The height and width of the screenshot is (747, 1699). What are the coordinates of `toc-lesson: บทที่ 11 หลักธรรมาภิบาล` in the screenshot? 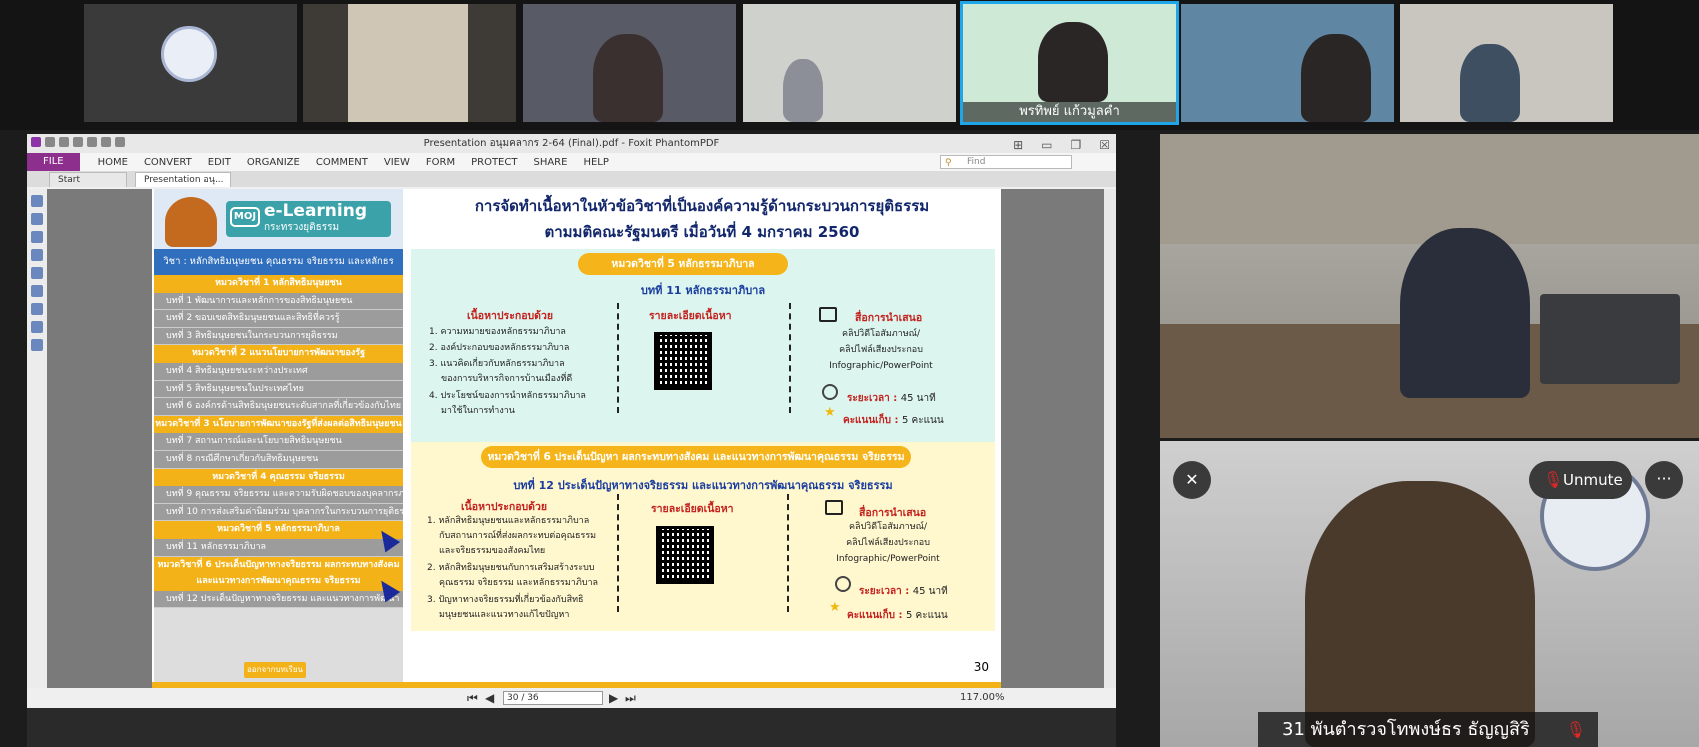 It's located at (278, 547).